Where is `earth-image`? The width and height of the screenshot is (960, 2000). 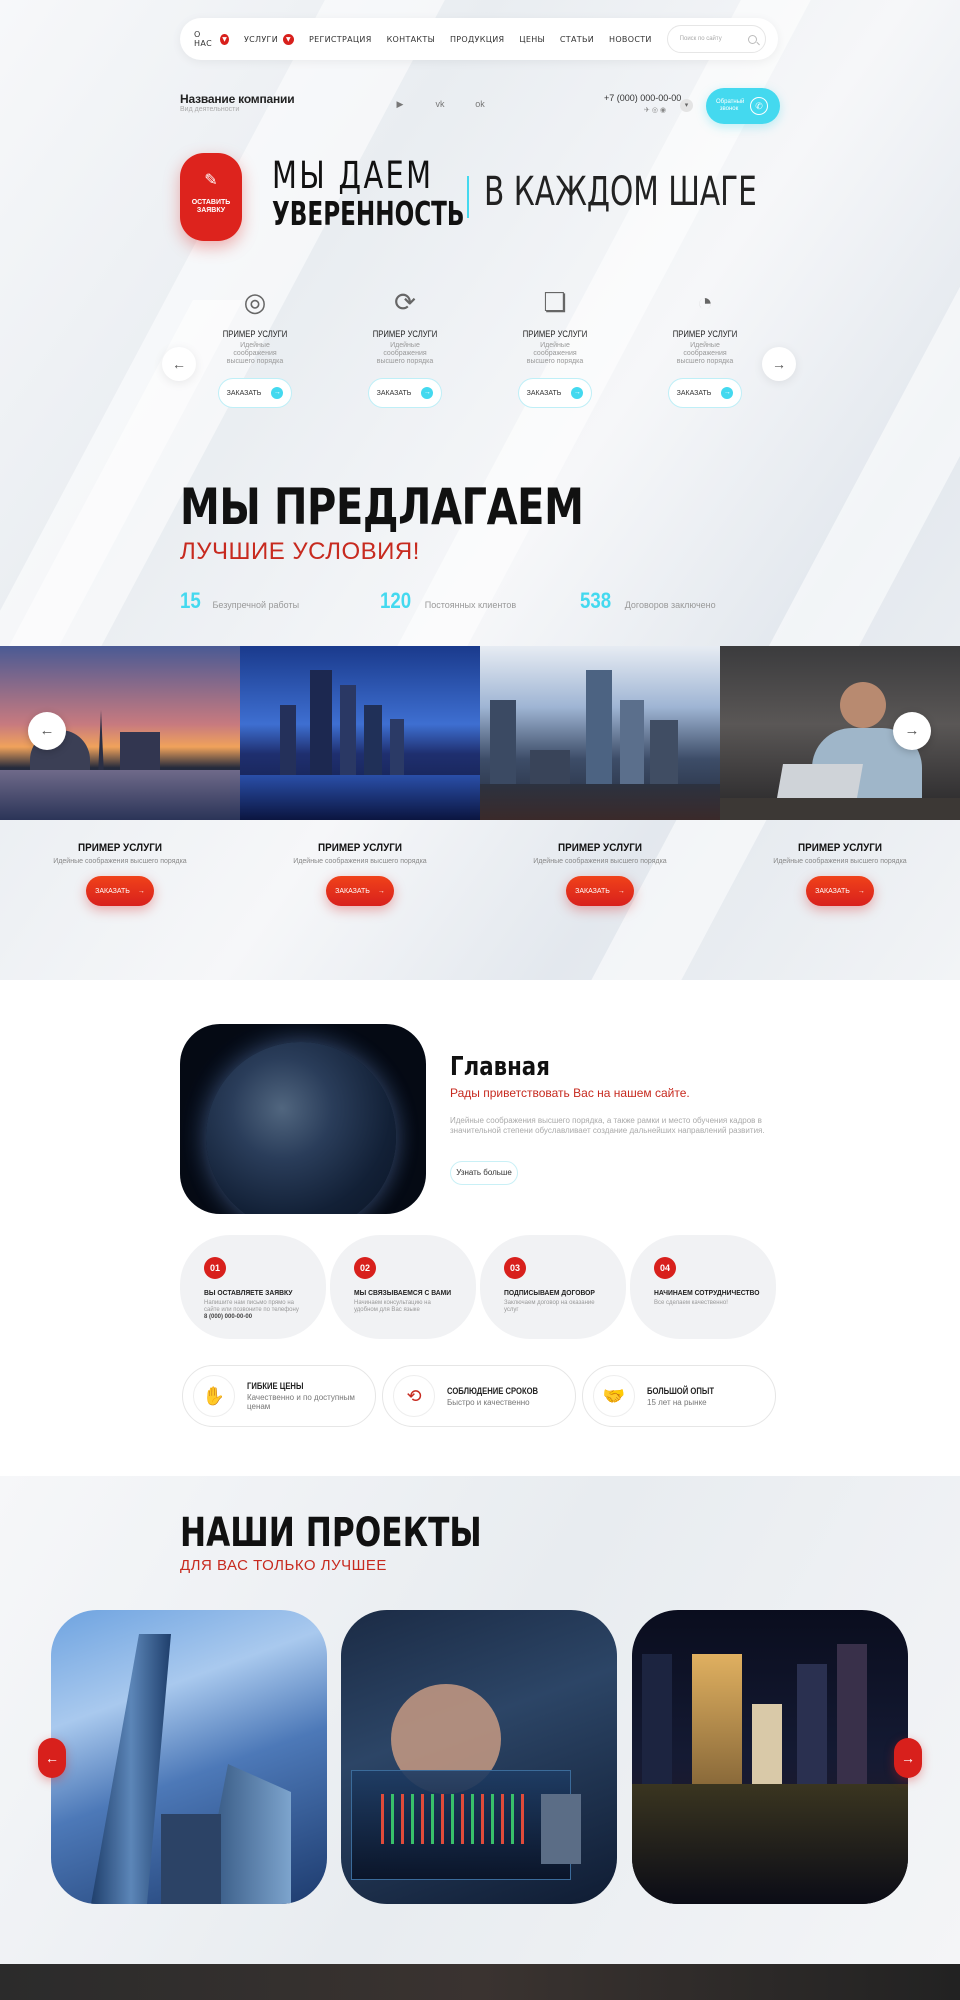 earth-image is located at coordinates (303, 1119).